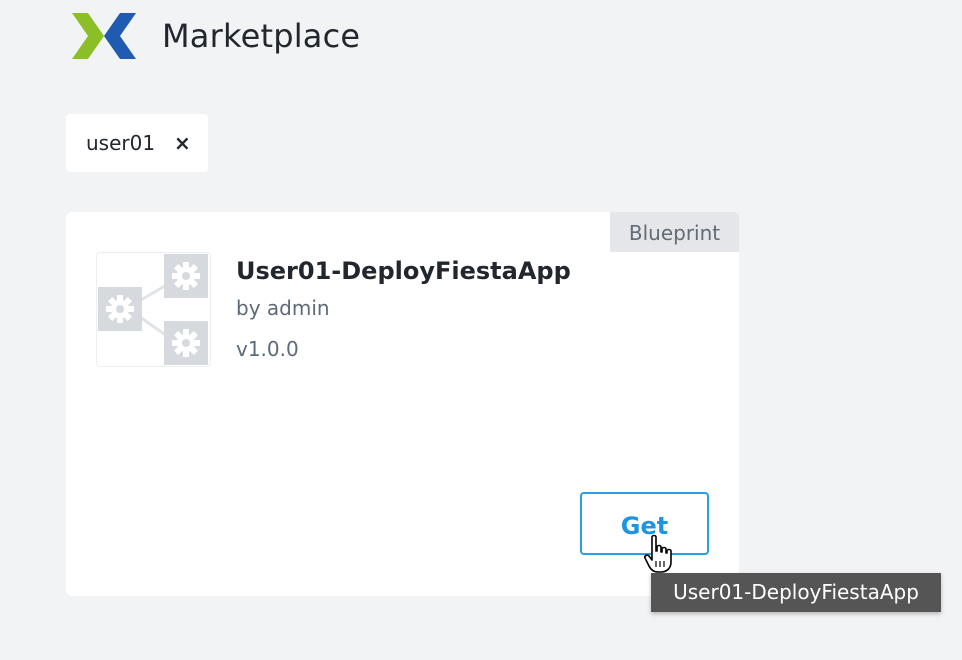 The image size is (962, 660). I want to click on type-badge: Blueprint, so click(674, 232).